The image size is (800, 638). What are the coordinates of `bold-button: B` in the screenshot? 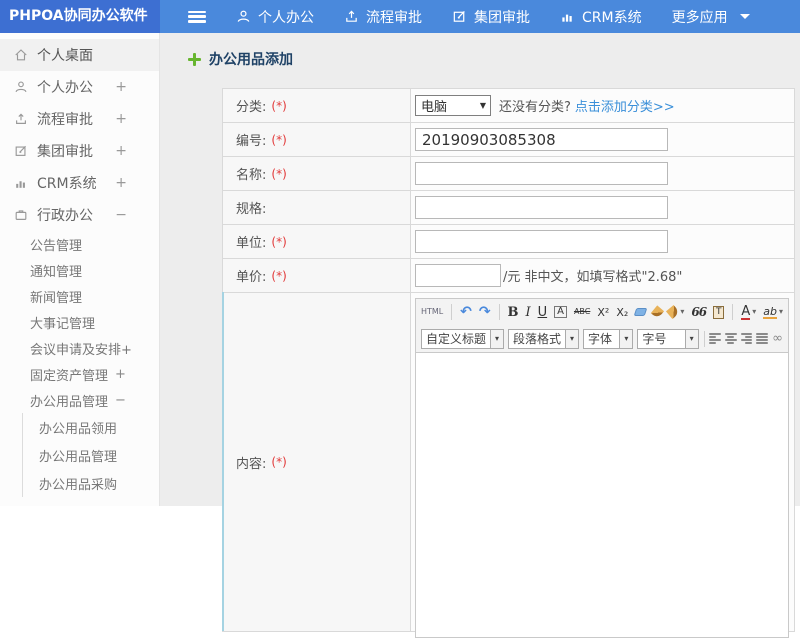 It's located at (512, 312).